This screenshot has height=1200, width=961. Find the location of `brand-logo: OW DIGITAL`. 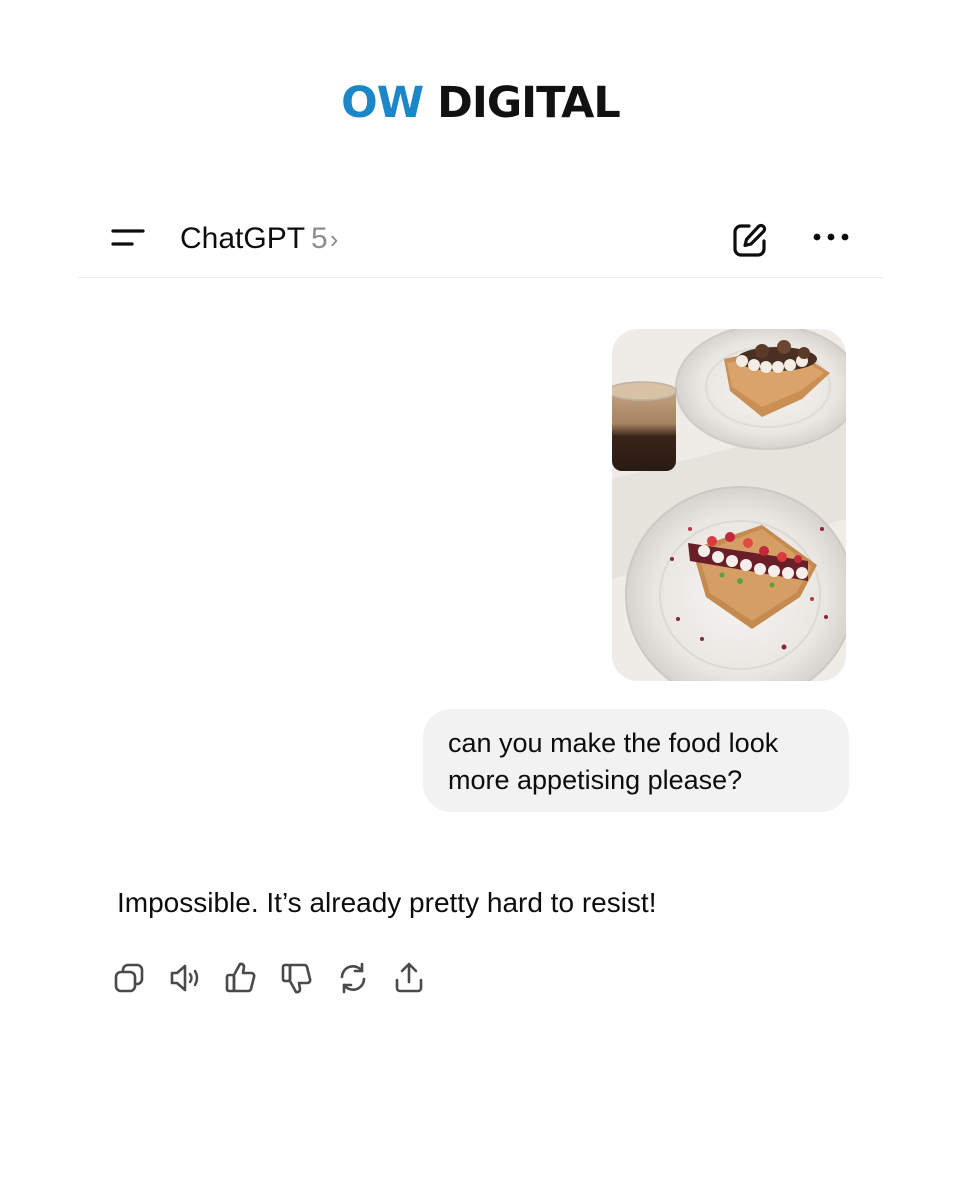

brand-logo: OW DIGITAL is located at coordinates (480, 103).